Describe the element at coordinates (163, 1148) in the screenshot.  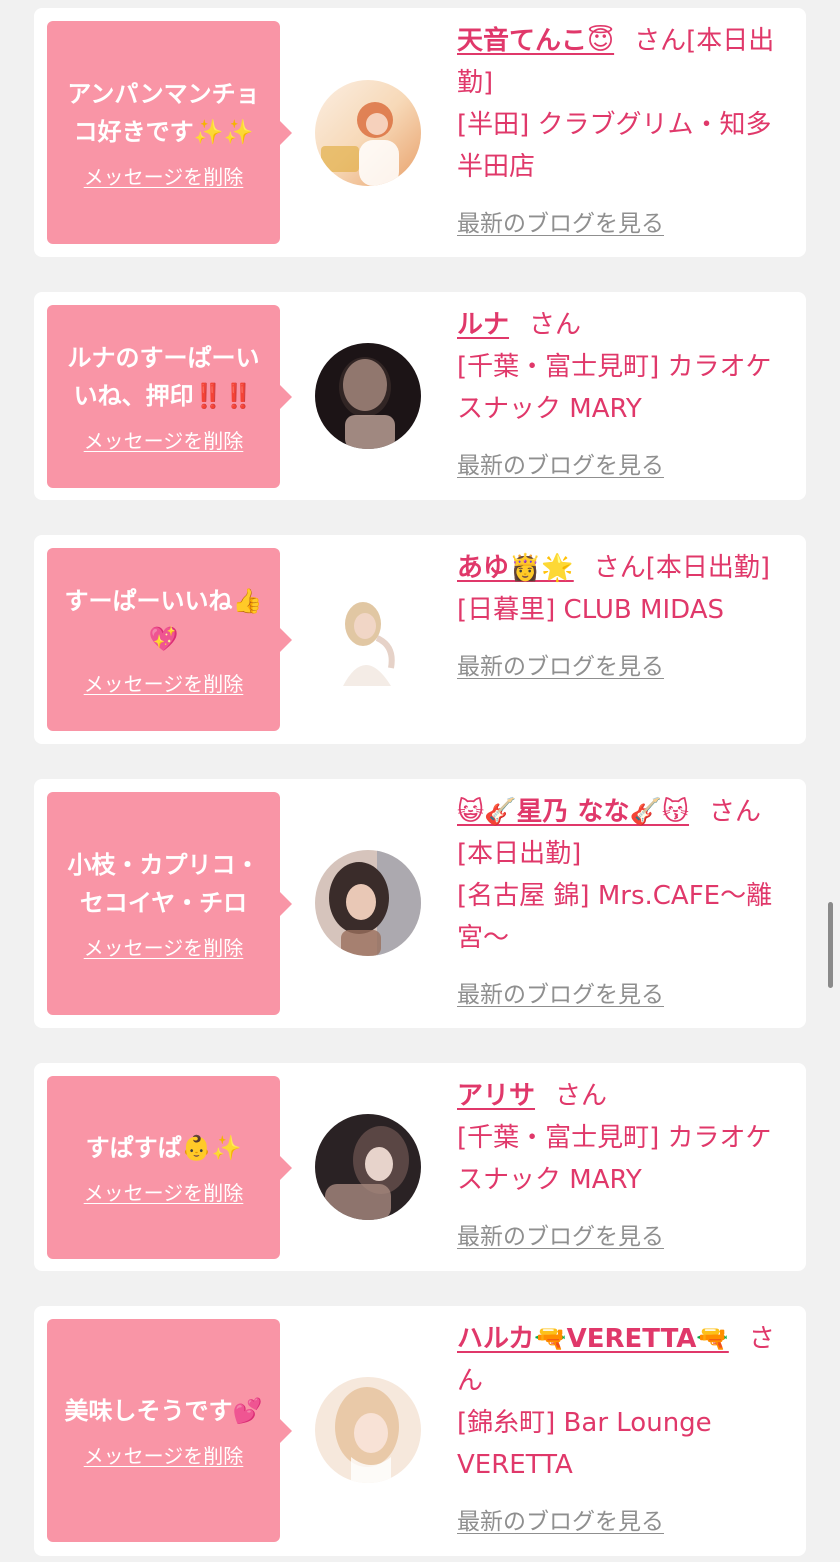
I see `message-text: すぱすぱ👶✨` at that location.